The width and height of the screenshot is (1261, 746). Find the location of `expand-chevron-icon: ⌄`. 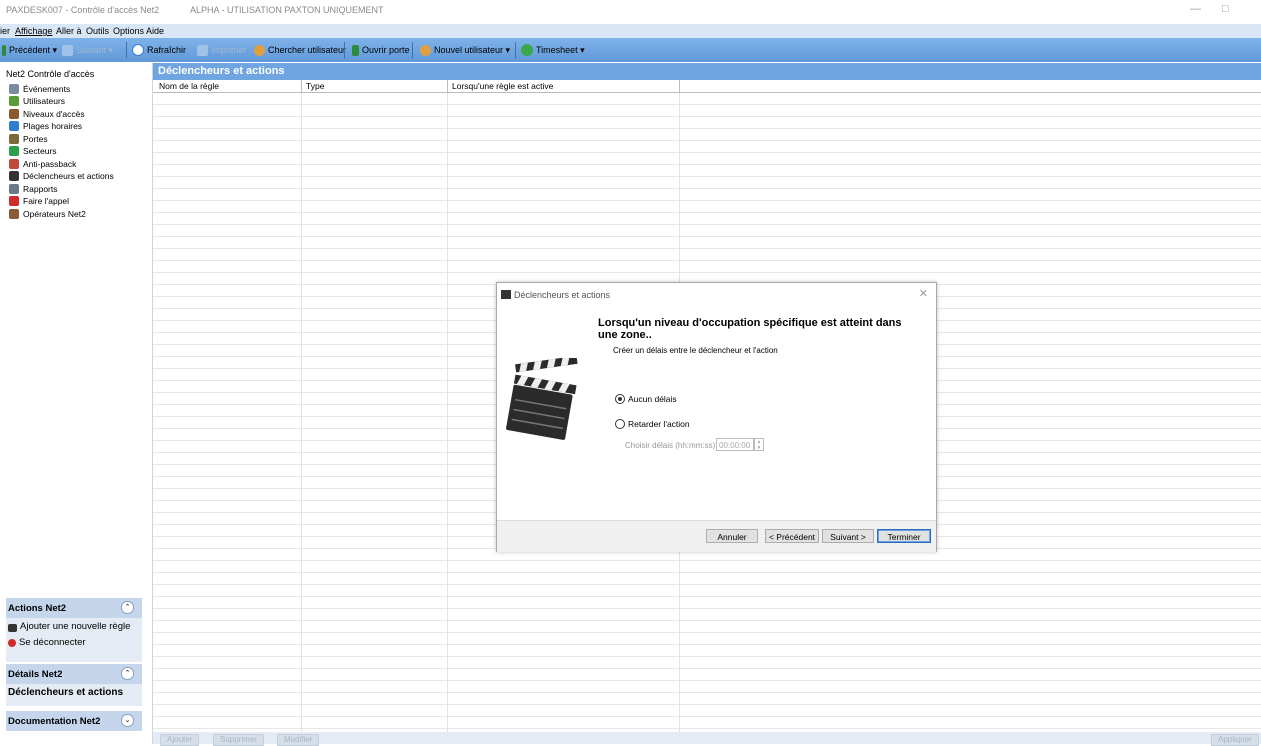

expand-chevron-icon: ⌄ is located at coordinates (127, 720).